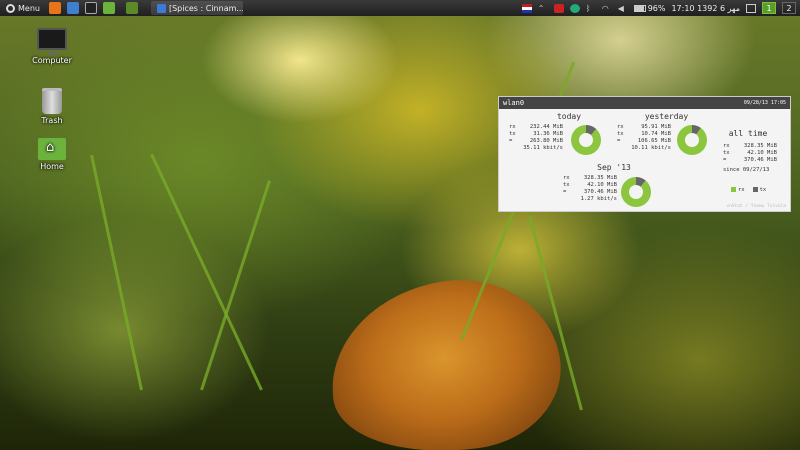  What do you see at coordinates (600, 192) in the screenshot?
I see `month-total: 370.46 MiB` at bounding box center [600, 192].